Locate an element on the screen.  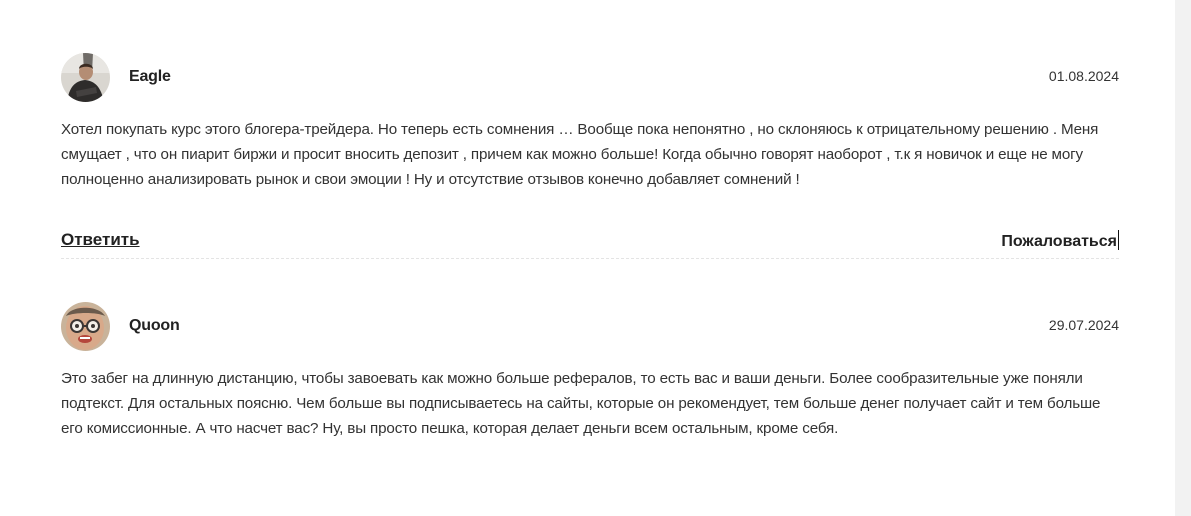
reply-link: Ответить is located at coordinates (100, 240).